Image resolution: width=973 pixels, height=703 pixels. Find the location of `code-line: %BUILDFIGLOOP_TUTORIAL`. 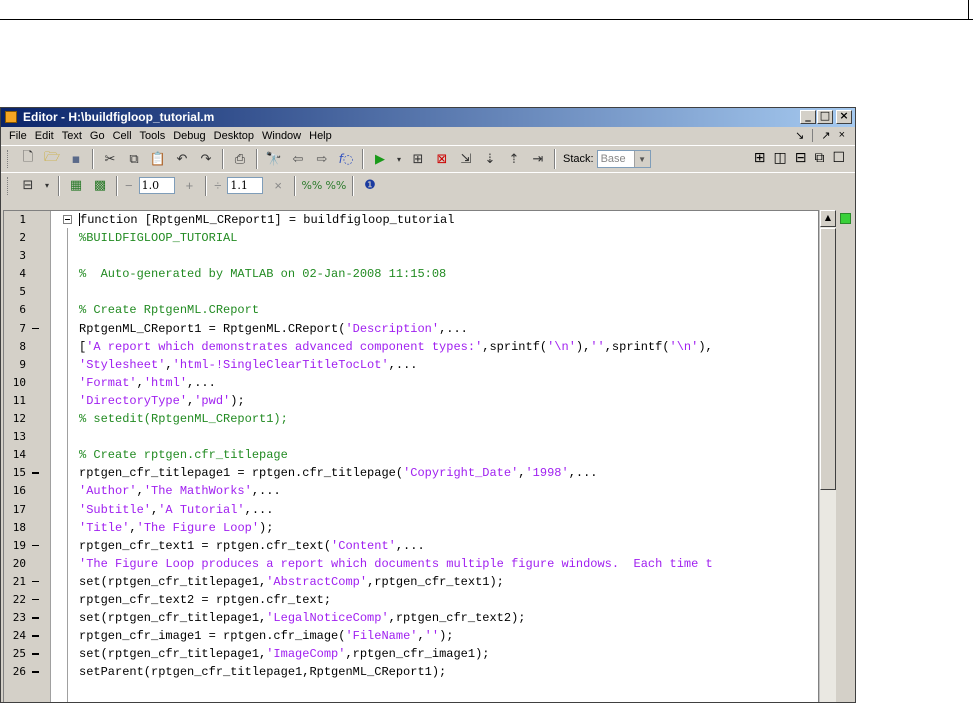

code-line: %BUILDFIGLOOP_TUTORIAL is located at coordinates (434, 238).